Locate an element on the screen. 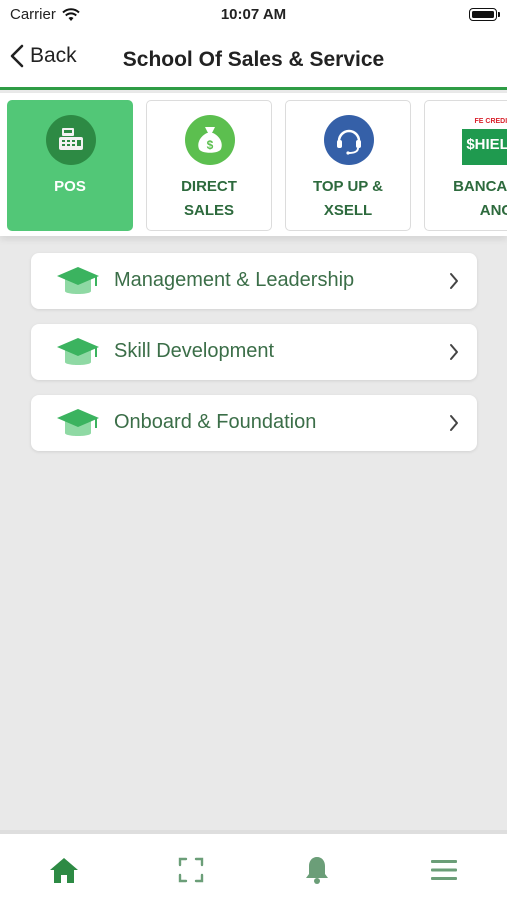 The width and height of the screenshot is (507, 900). scan-icon is located at coordinates (191, 870).